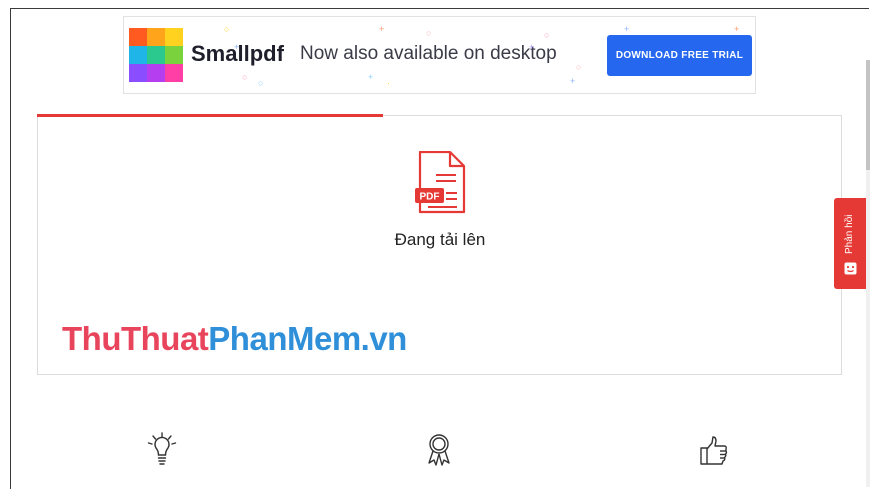 This screenshot has width=870, height=489. Describe the element at coordinates (849, 234) in the screenshot. I see `feedback-label: Phản hồi` at that location.